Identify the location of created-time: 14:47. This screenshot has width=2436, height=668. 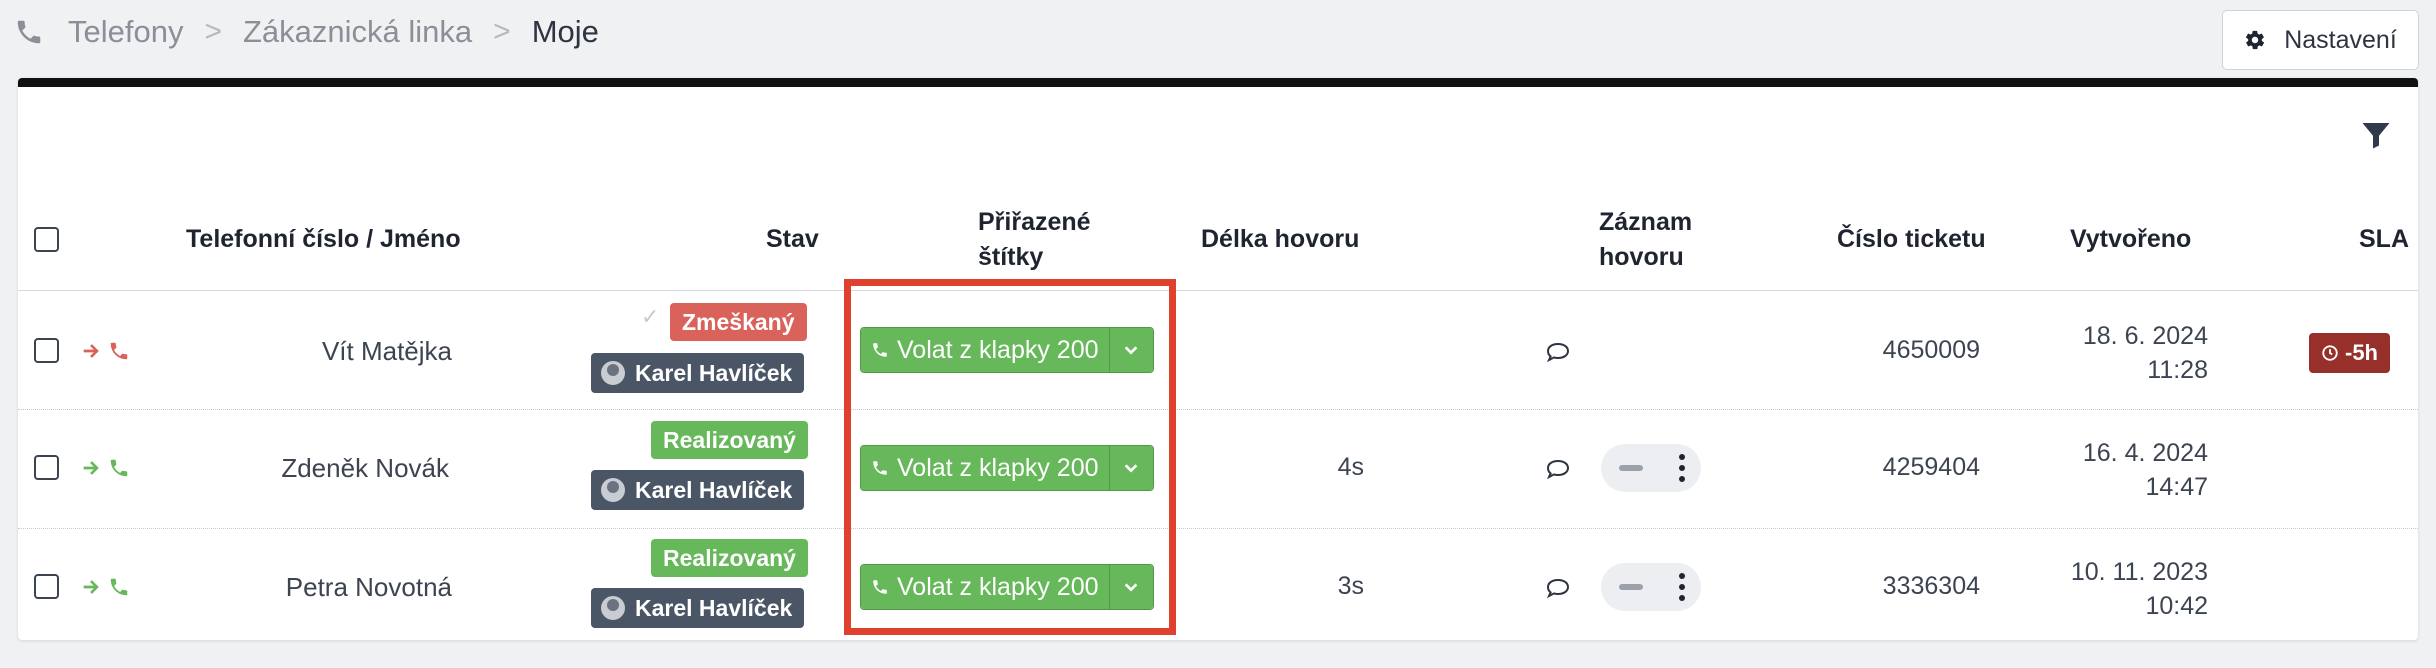
(2176, 487).